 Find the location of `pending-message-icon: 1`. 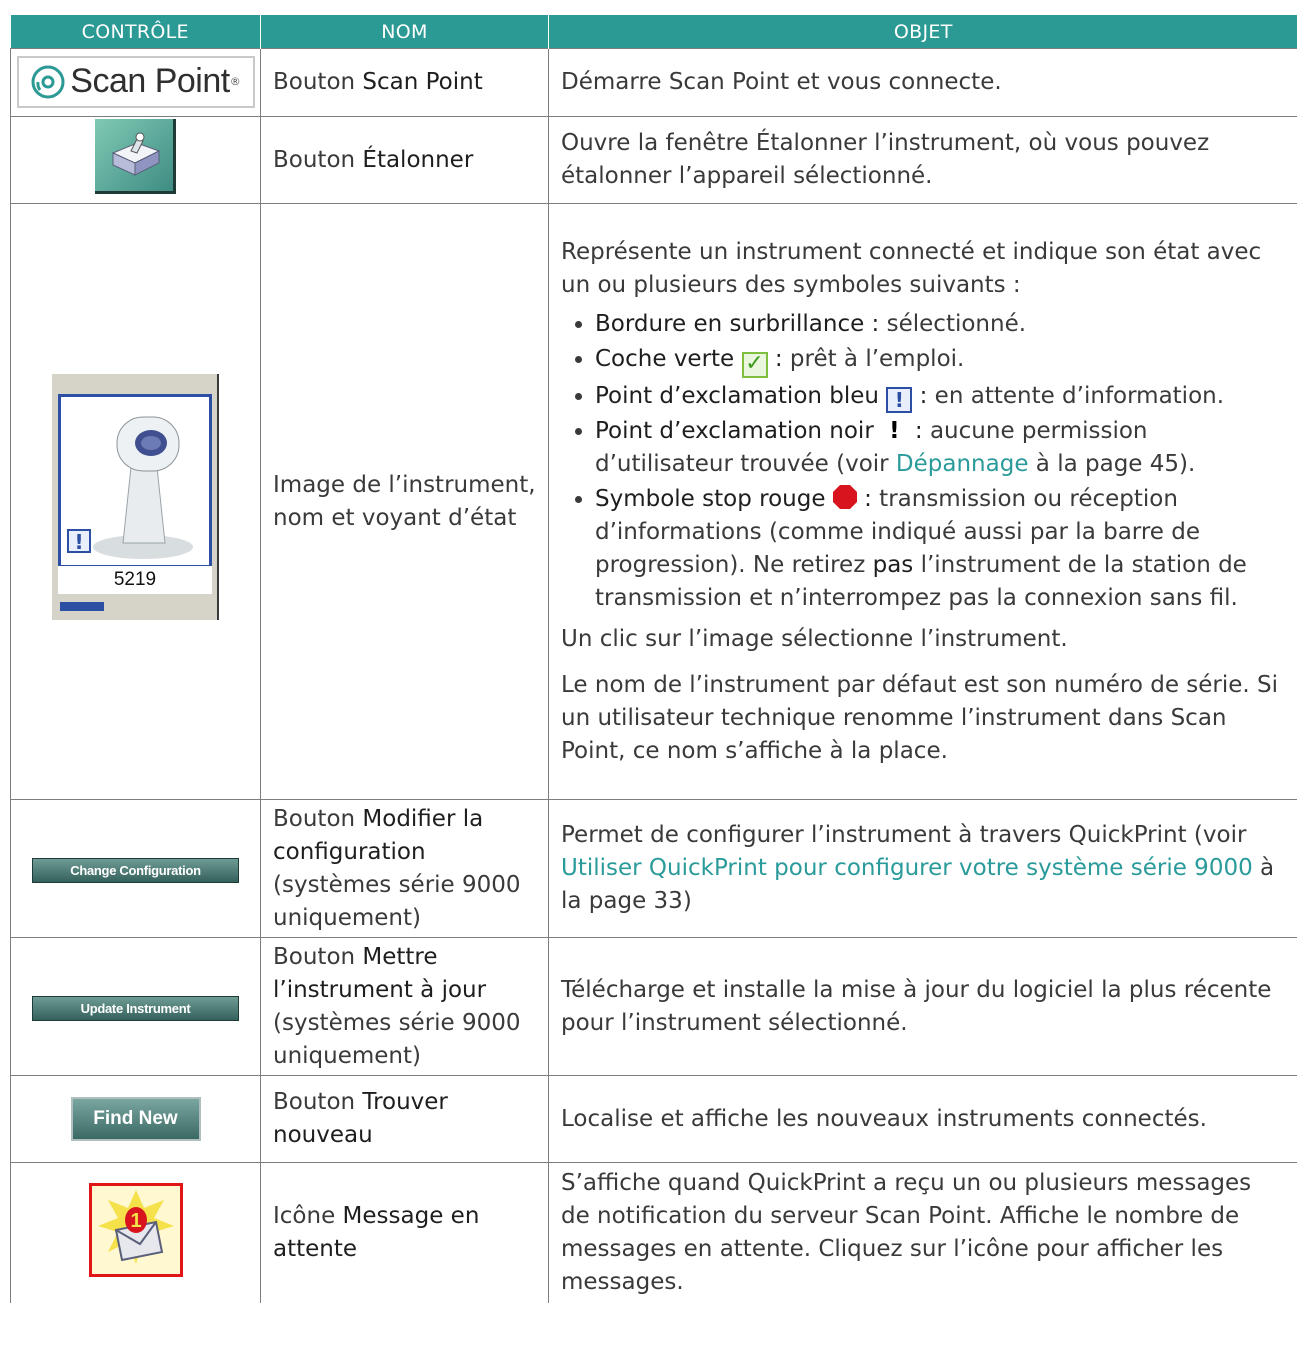

pending-message-icon: 1 is located at coordinates (135, 1229).